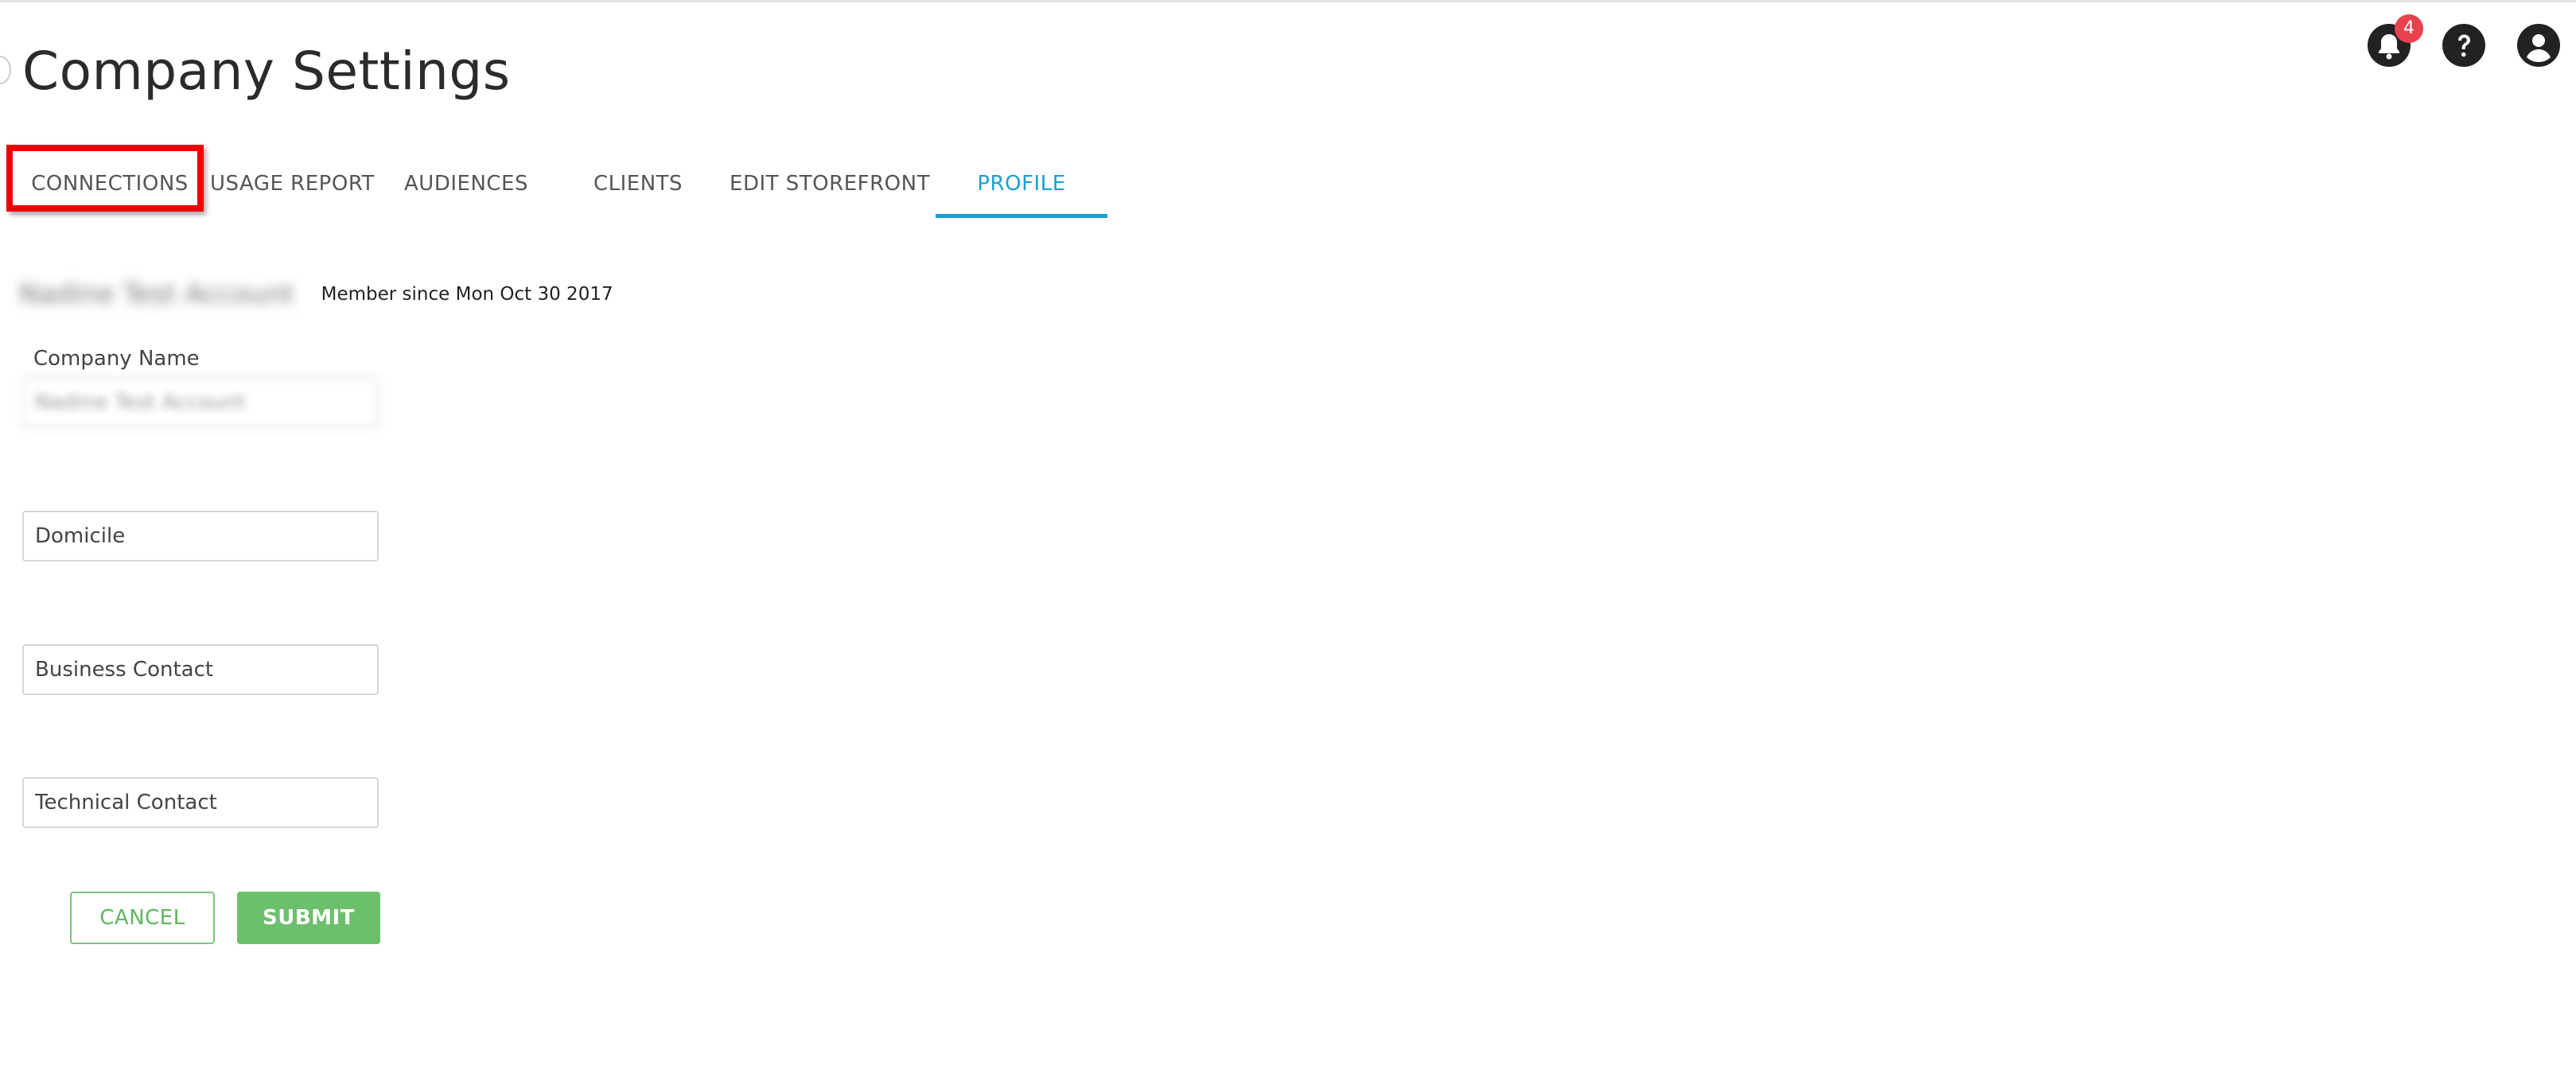 Image resolution: width=2576 pixels, height=1069 pixels. I want to click on header-actions: 4, so click(2448, 40).